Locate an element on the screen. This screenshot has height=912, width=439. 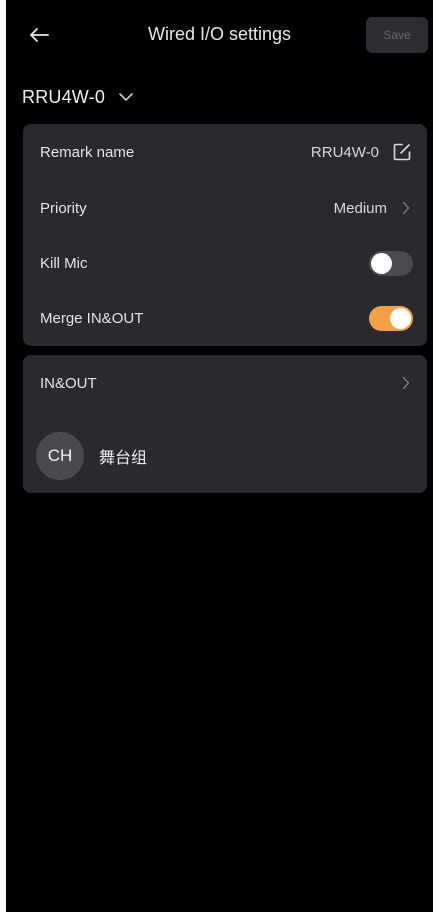
merge-in-out-row: Merge IN&OUT is located at coordinates (225, 318).